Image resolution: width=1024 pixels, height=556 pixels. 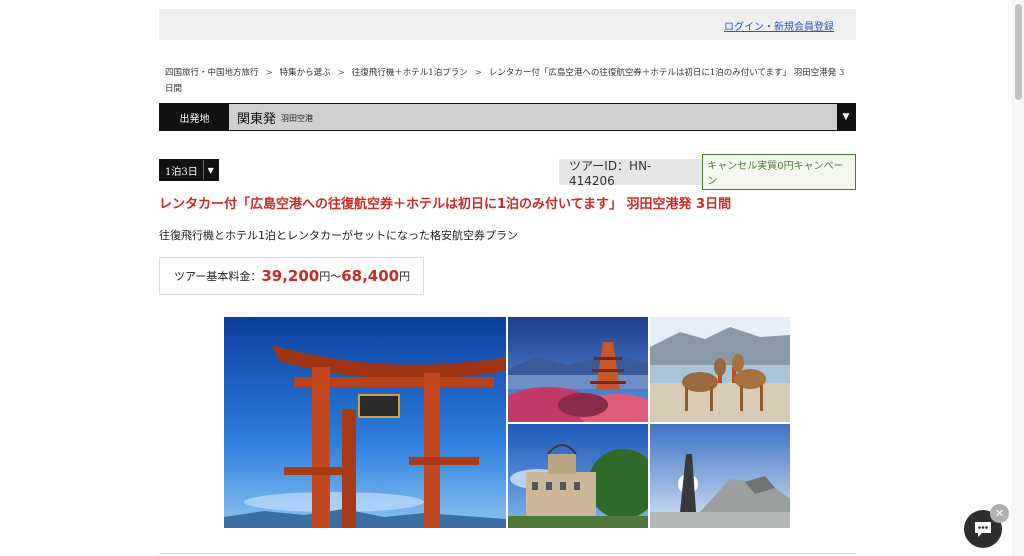 I want to click on top-bar: ログイン・新規会員登録, so click(x=507, y=24).